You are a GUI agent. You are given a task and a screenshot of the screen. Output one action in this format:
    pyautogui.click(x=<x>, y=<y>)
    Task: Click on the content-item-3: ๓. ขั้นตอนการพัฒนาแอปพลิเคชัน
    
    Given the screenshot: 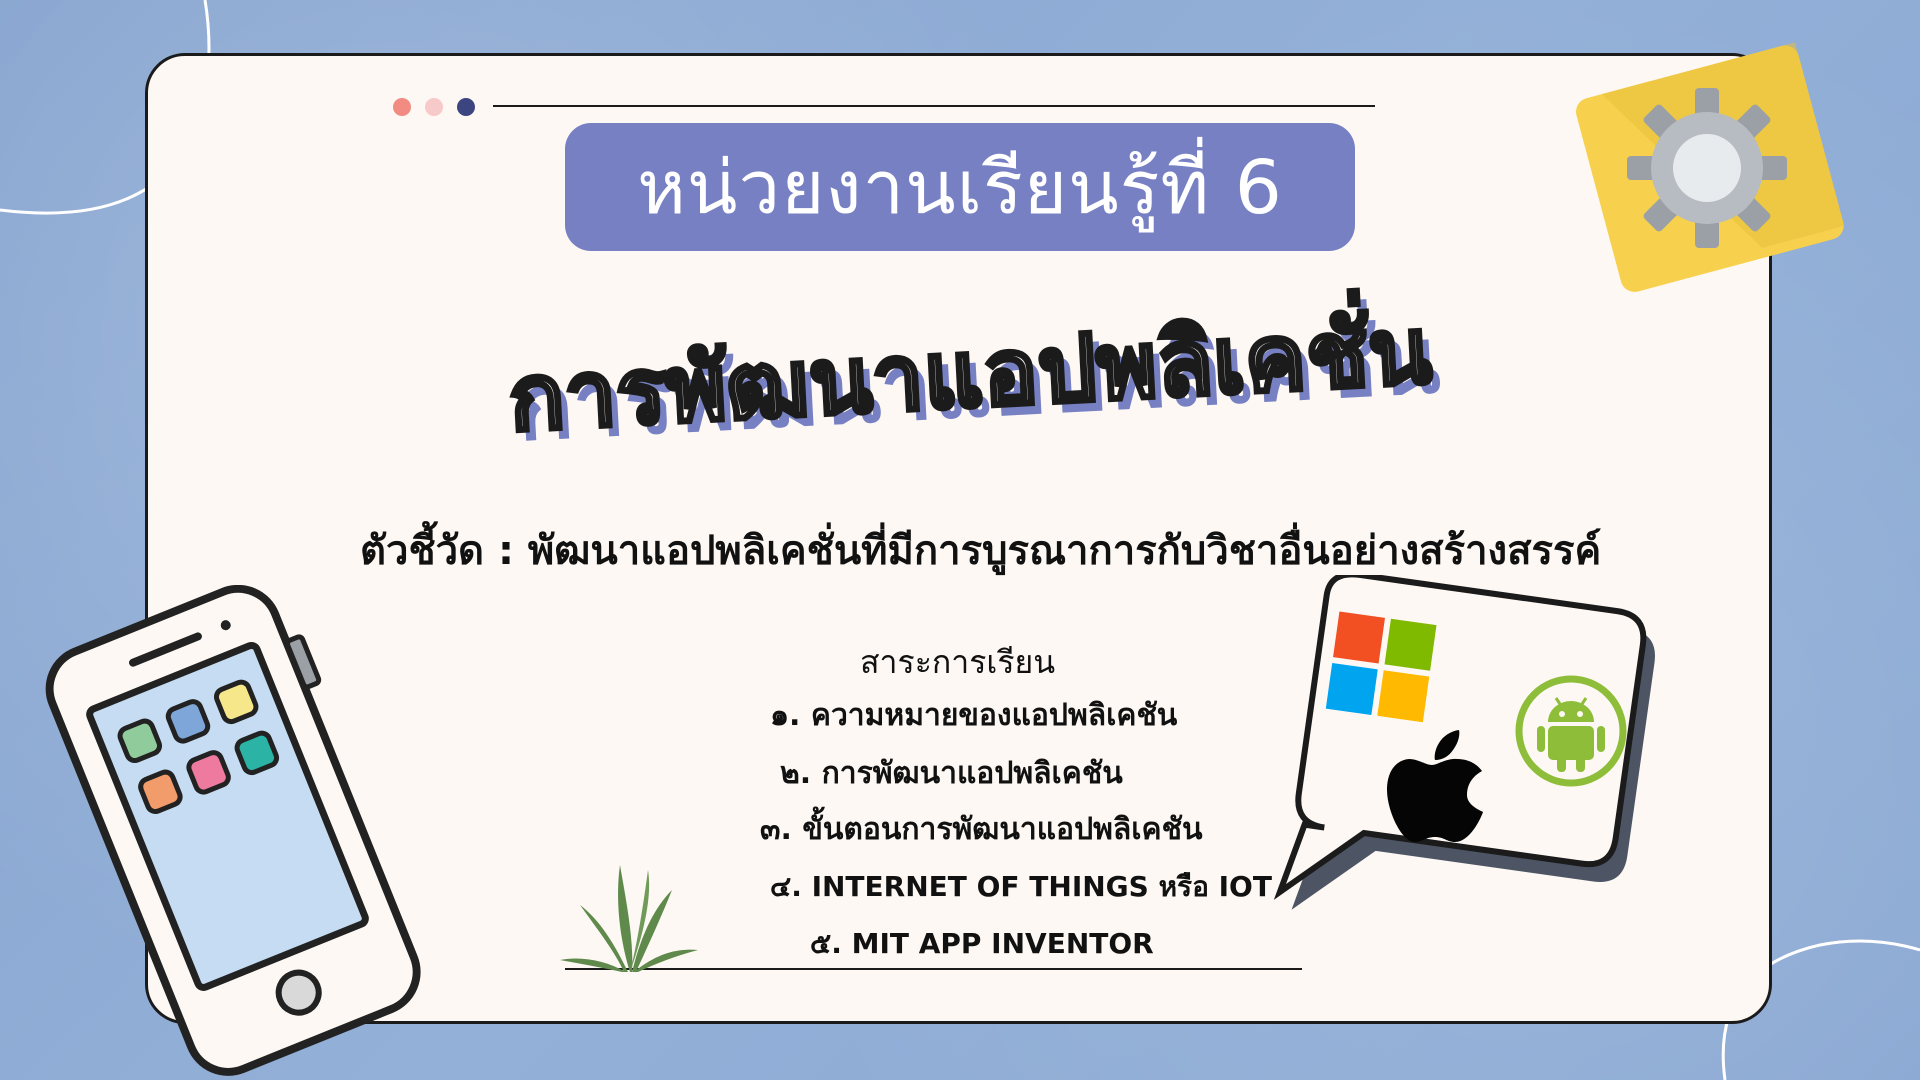 What is the action you would take?
    pyautogui.click(x=981, y=829)
    